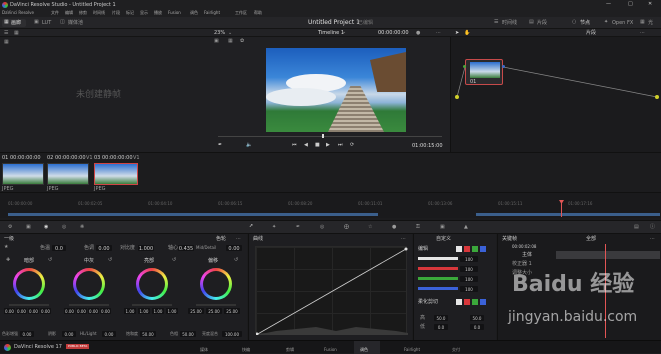  I want to click on value-g: 1.00, so click(158, 311).